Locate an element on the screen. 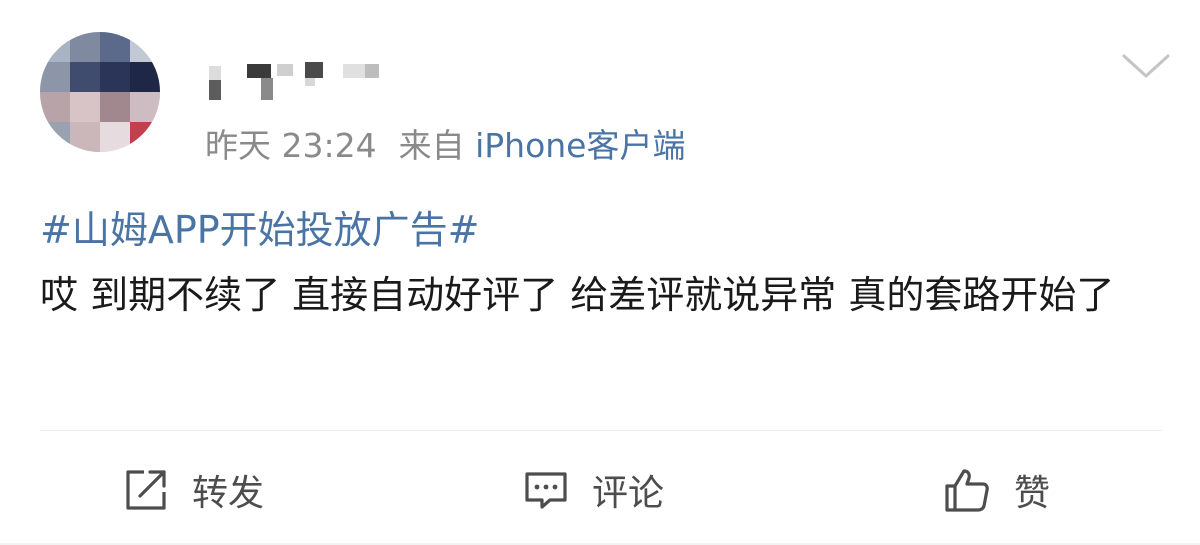 Image resolution: width=1200 pixels, height=545 pixels. like-label: 赞 is located at coordinates (1032, 493).